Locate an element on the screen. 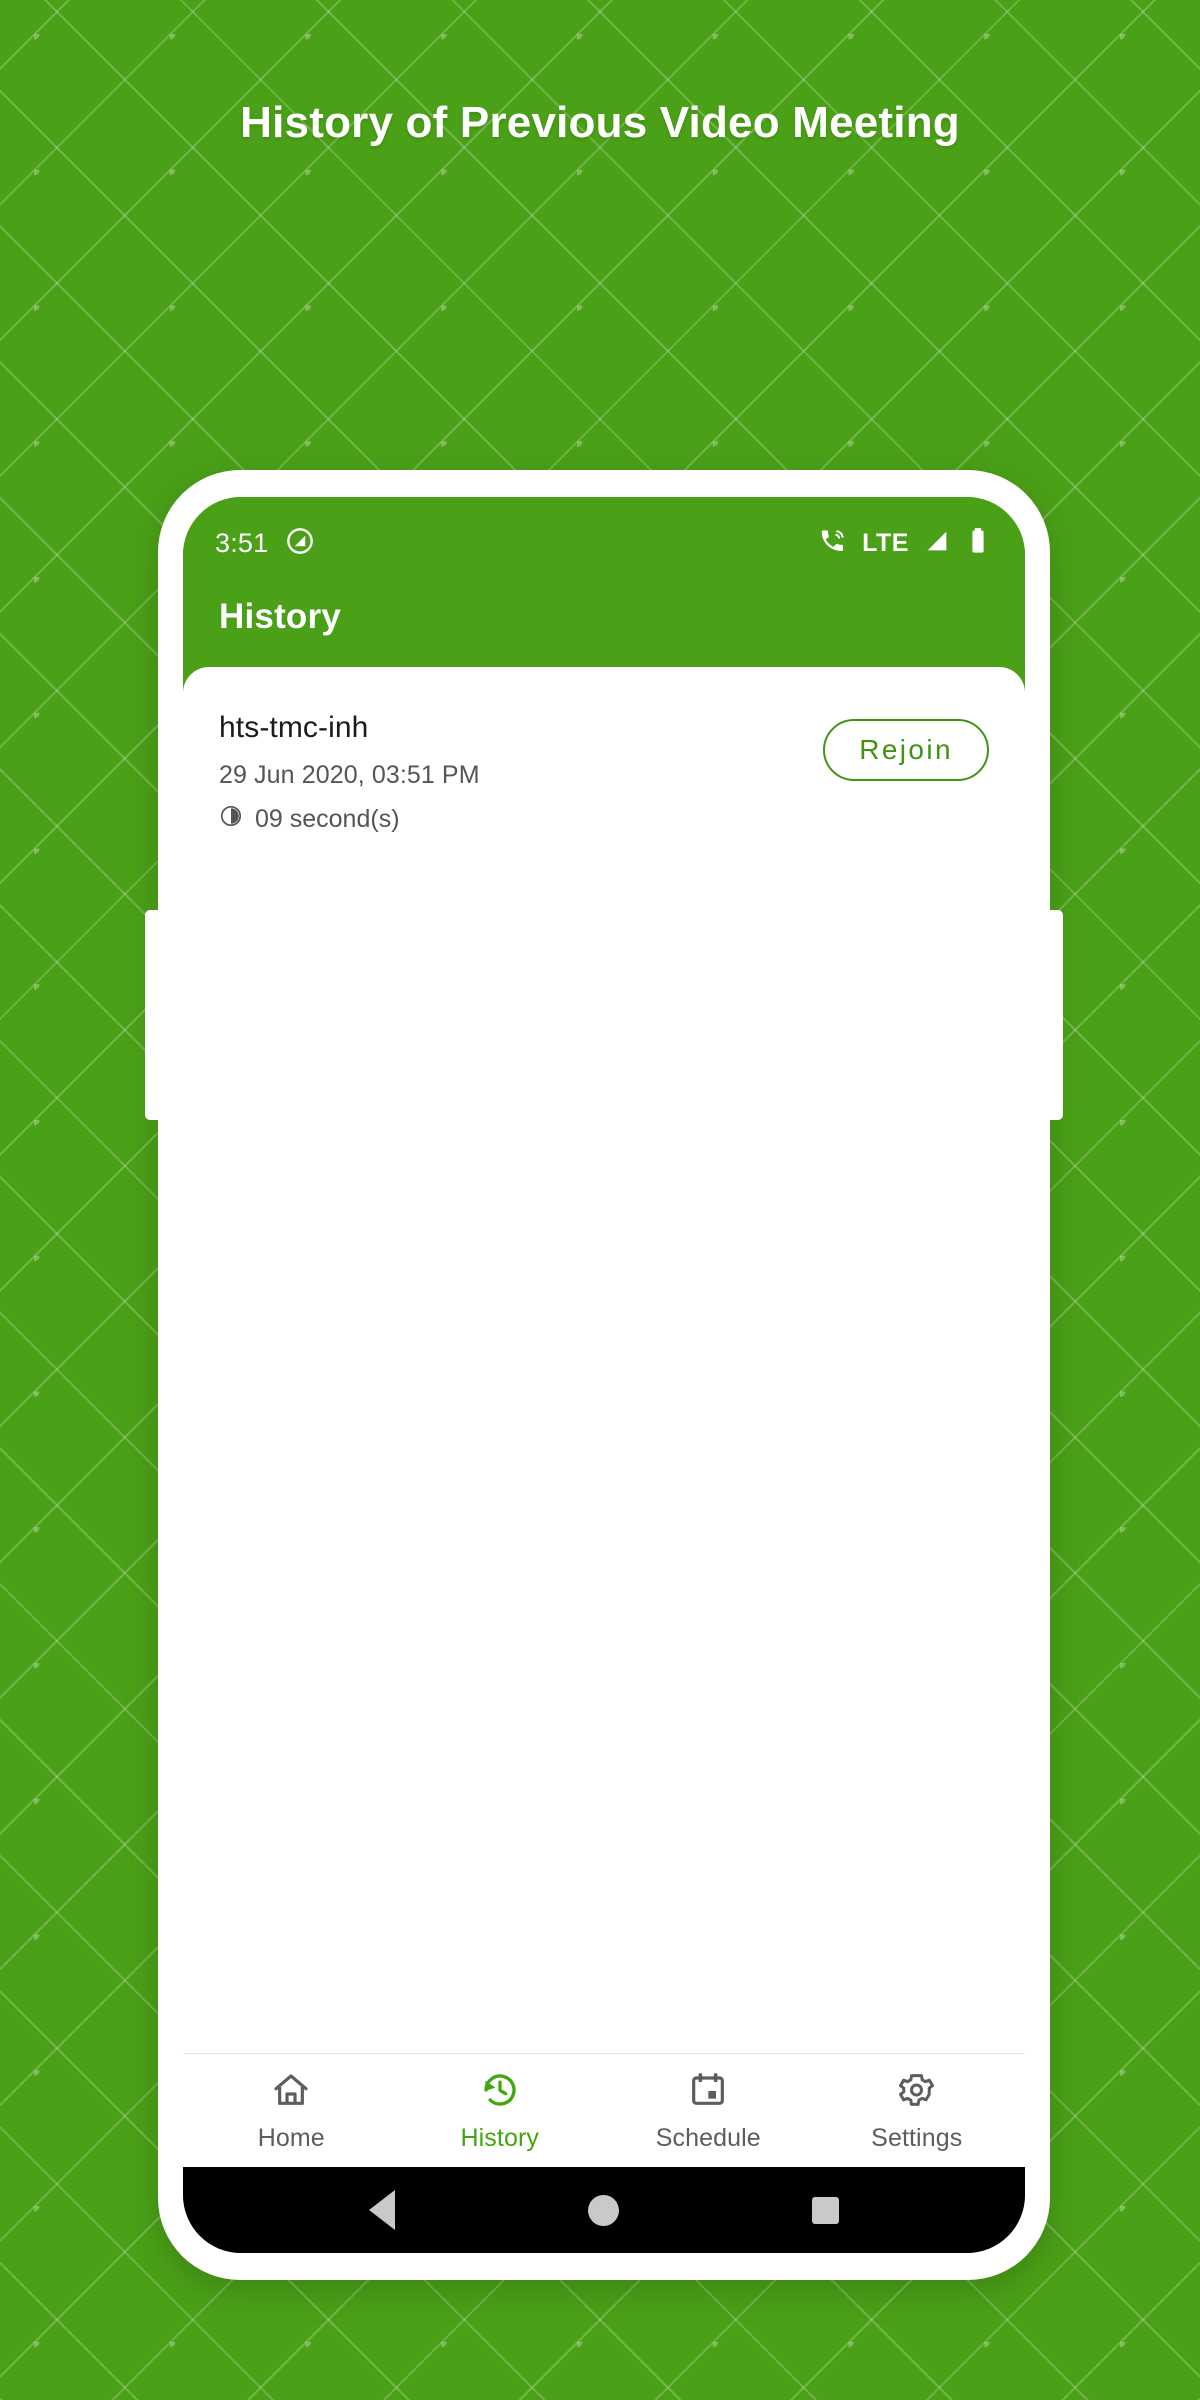  nav-item-history: History is located at coordinates (500, 2111).